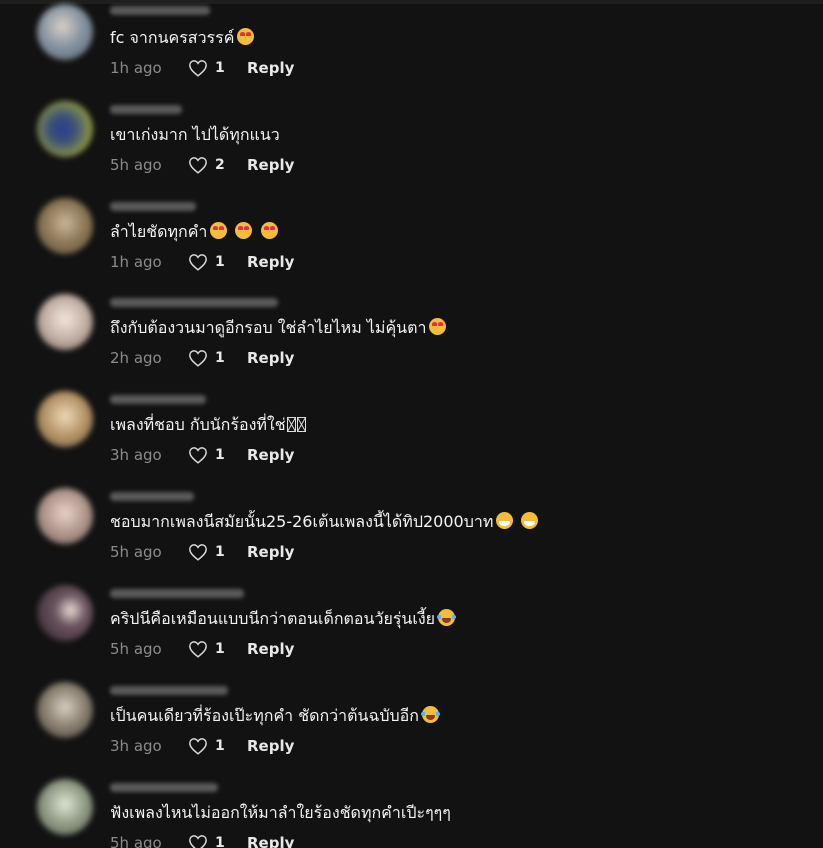 The height and width of the screenshot is (848, 823). I want to click on like-button: 2, so click(218, 165).